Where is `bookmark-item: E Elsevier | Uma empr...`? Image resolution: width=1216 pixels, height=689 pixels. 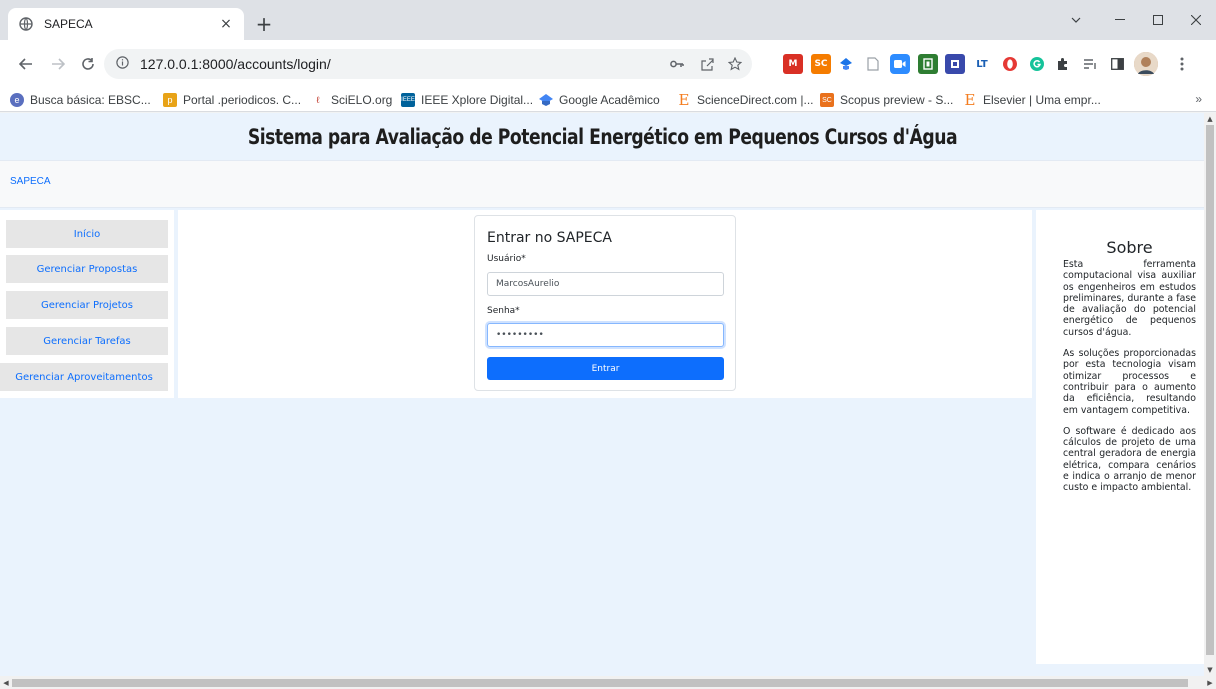
bookmark-item: E Elsevier | Uma empr... is located at coordinates (1032, 100).